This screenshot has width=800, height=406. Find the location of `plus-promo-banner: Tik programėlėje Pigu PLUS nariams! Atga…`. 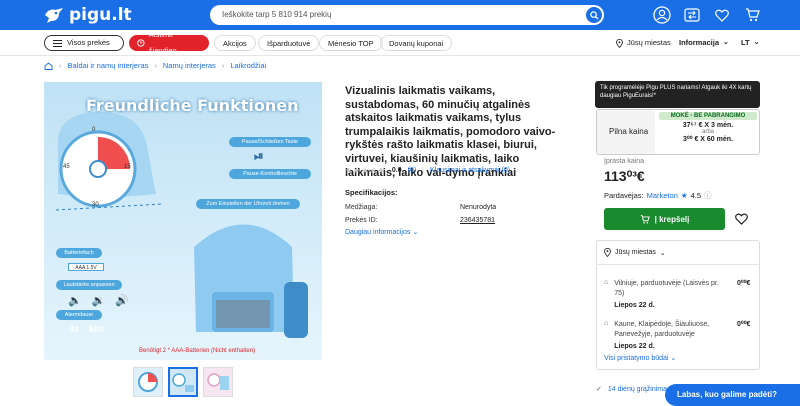

plus-promo-banner: Tik programėlėje Pigu PLUS nariams! Atga… is located at coordinates (677, 94).